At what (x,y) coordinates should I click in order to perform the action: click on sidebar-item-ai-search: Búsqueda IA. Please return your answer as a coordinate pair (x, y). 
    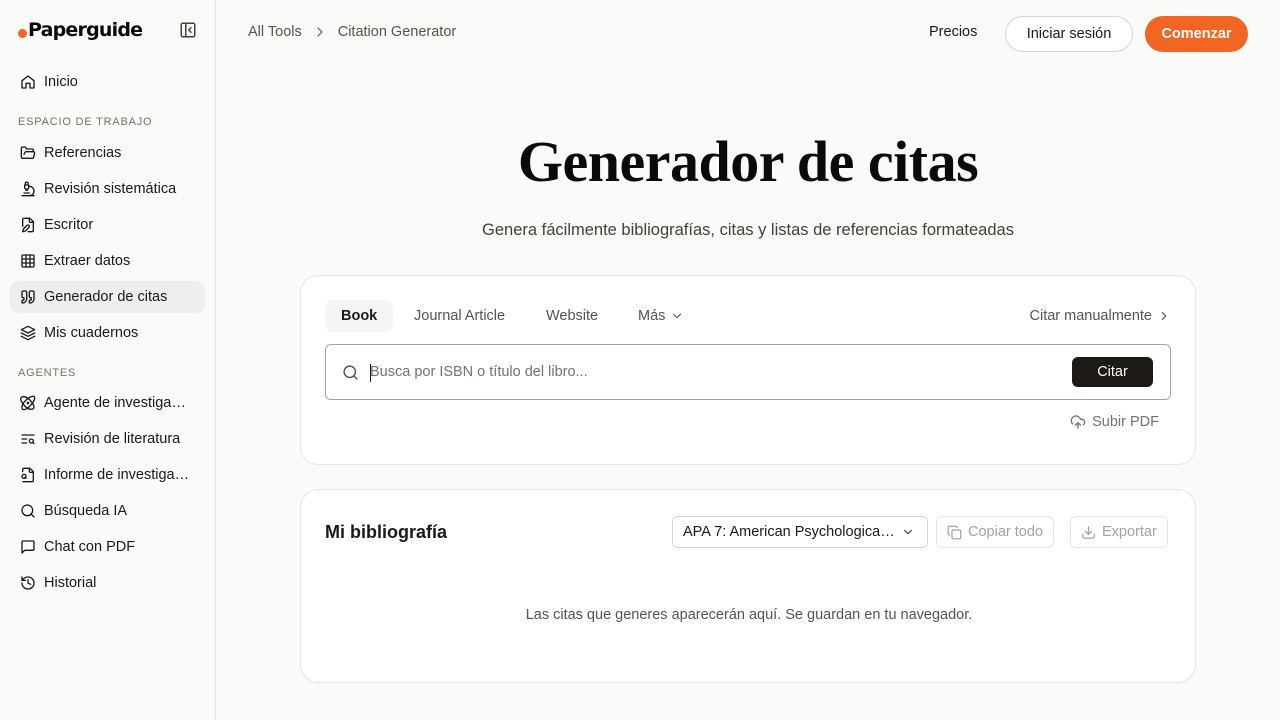
    Looking at the image, I should click on (107, 511).